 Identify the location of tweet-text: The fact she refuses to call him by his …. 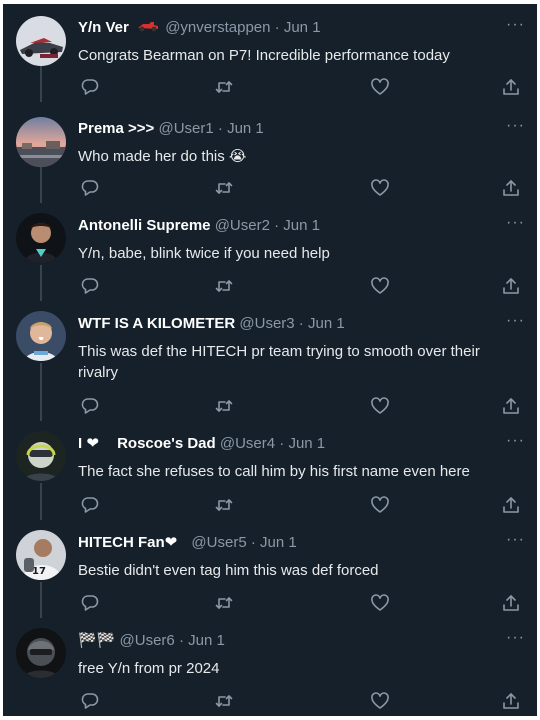
(274, 471).